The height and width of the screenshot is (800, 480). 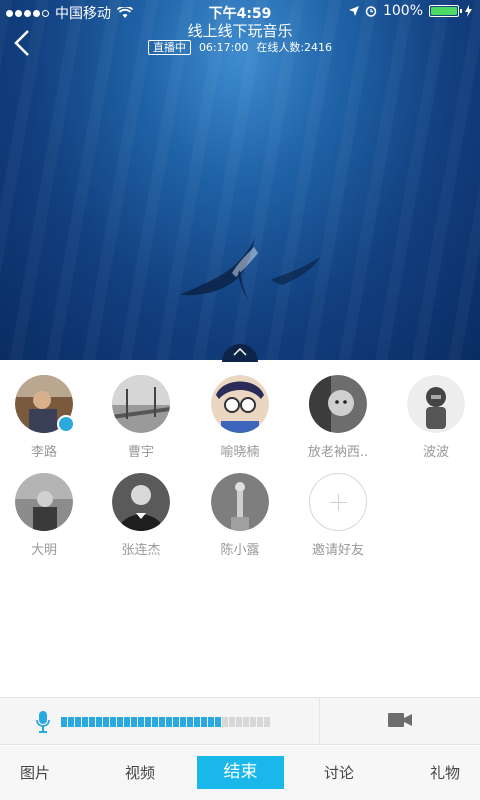 What do you see at coordinates (43, 550) in the screenshot?
I see `member-name: 大明` at bounding box center [43, 550].